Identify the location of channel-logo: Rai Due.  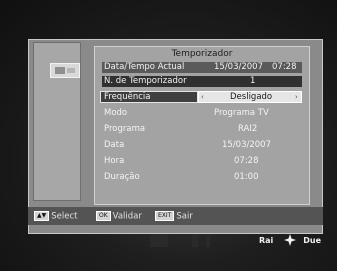
(290, 241).